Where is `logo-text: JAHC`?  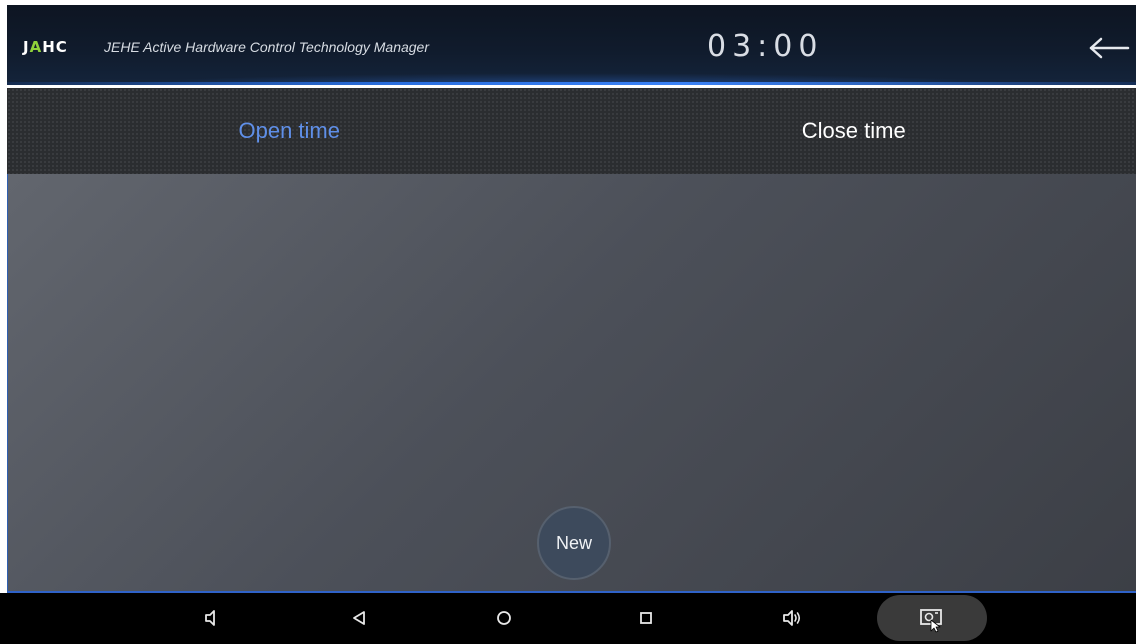 logo-text: JAHC is located at coordinates (45, 47).